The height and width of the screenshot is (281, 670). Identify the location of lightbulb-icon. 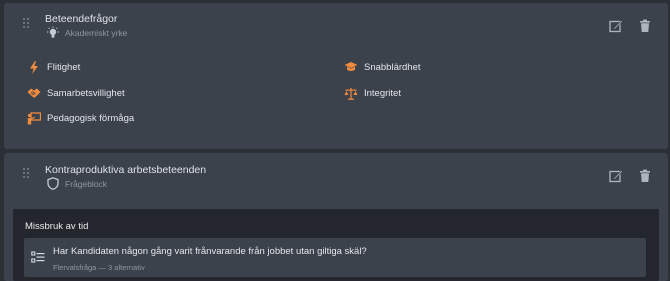
(53, 32).